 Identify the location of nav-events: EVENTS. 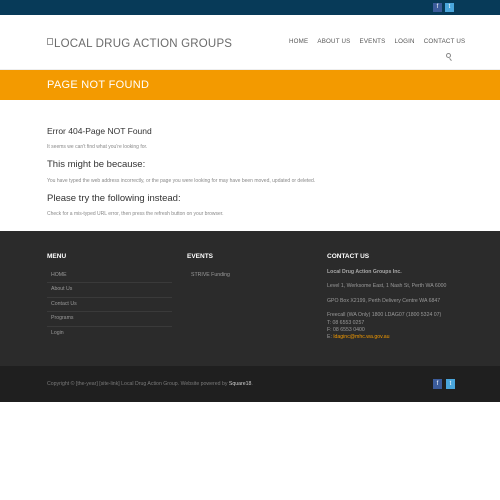
(373, 41).